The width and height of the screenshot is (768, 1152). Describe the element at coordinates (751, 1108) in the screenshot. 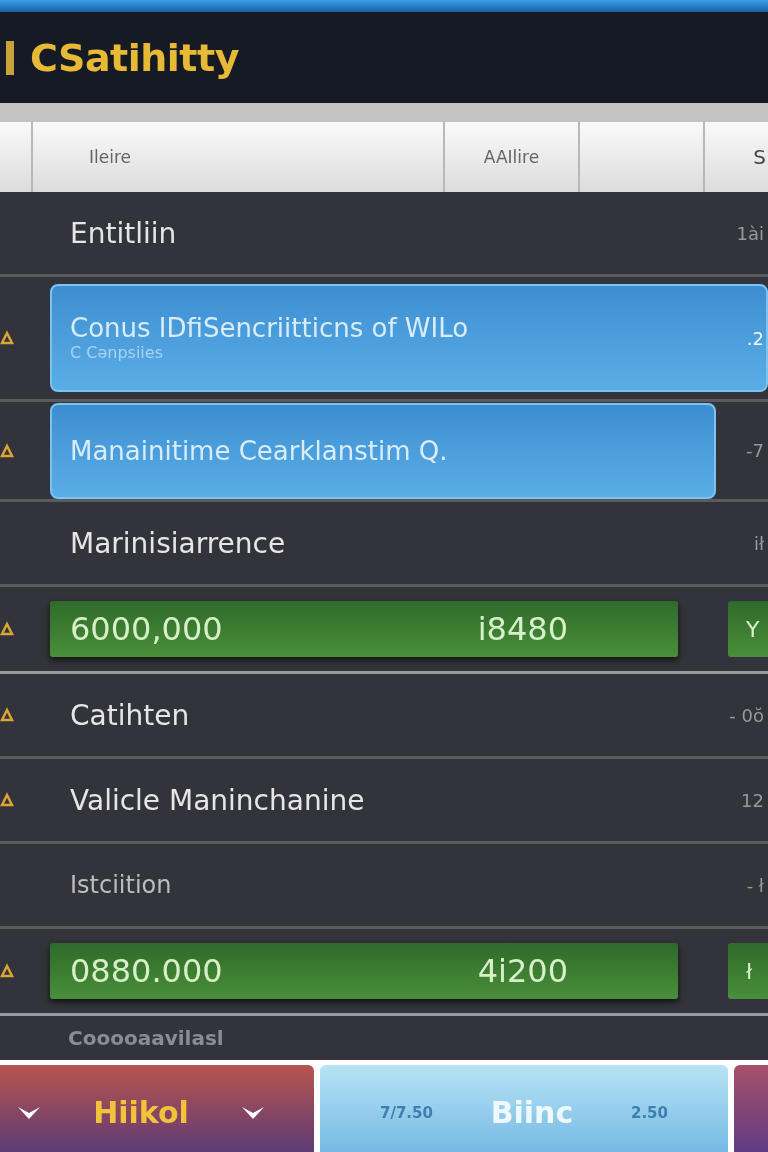

I see `side-button` at that location.